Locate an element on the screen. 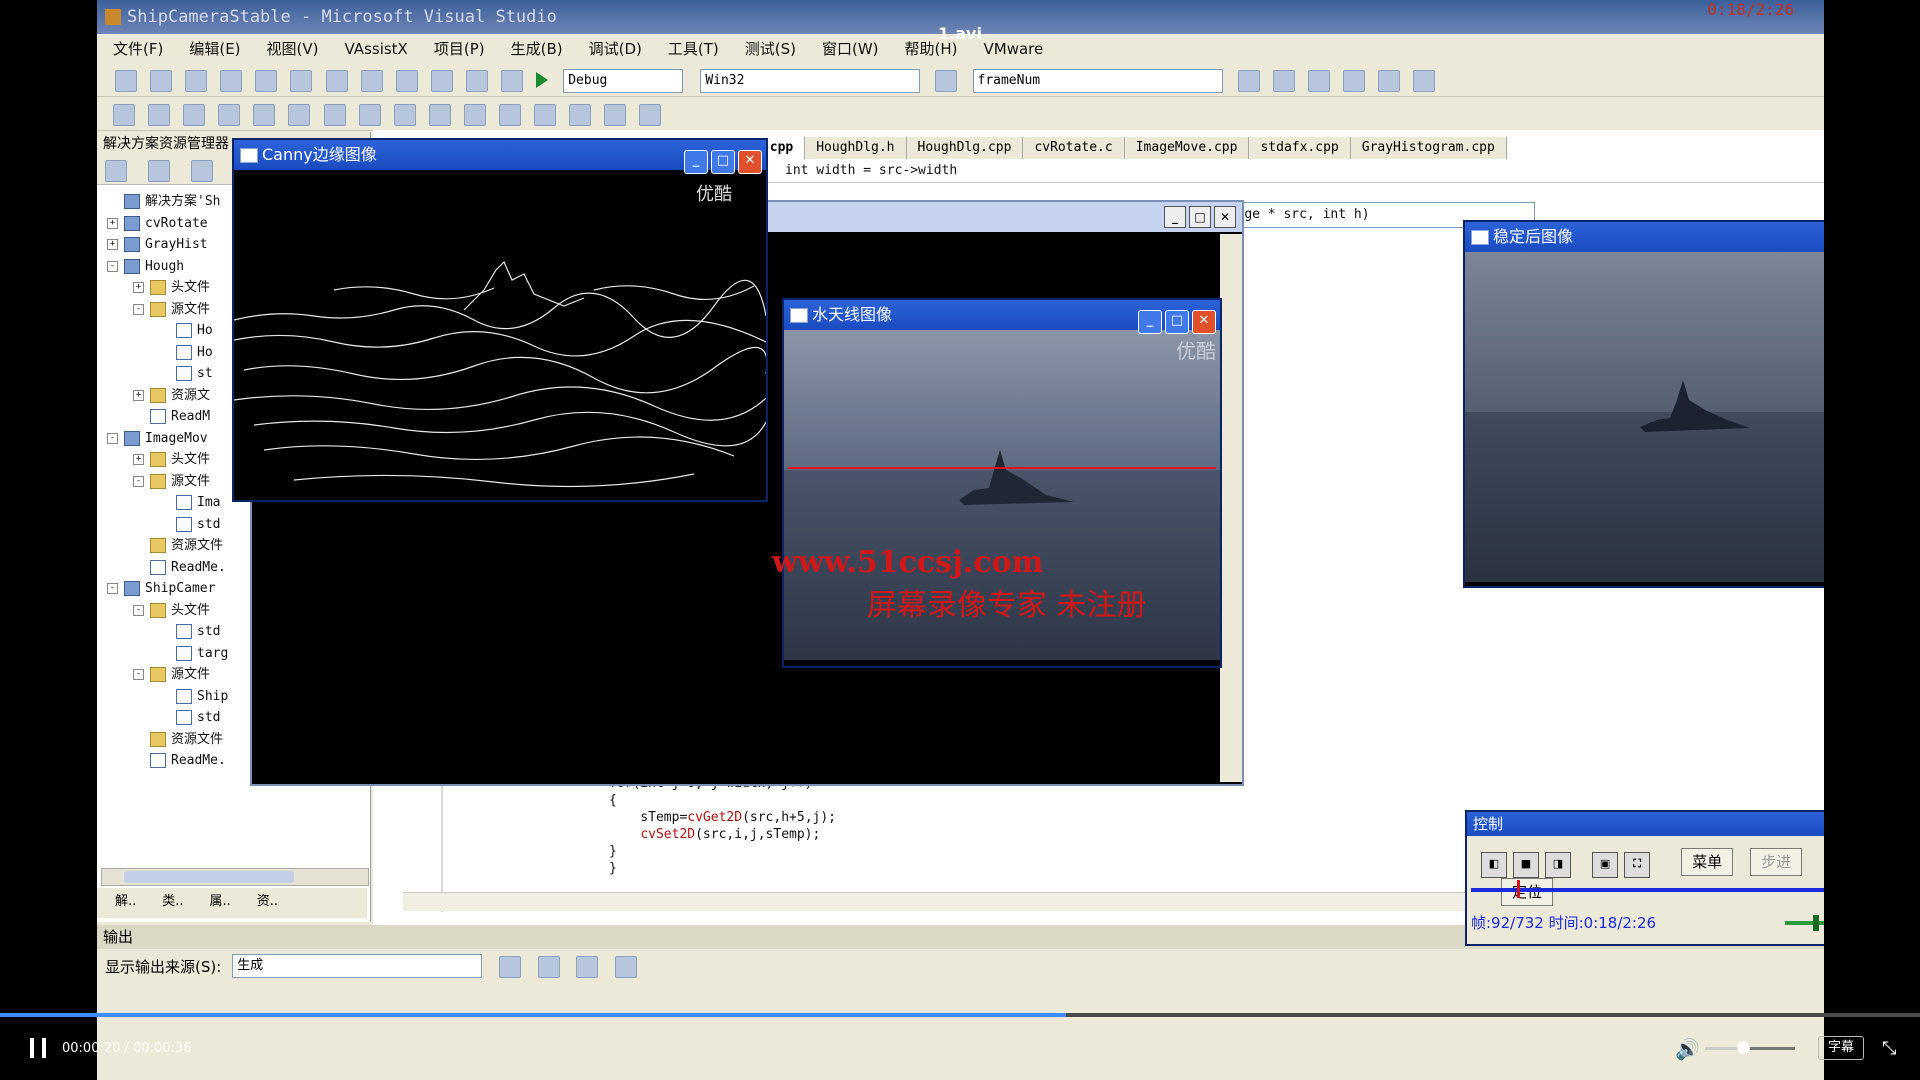 This screenshot has width=1920, height=1080. find-in-files-icon is located at coordinates (1248, 81).